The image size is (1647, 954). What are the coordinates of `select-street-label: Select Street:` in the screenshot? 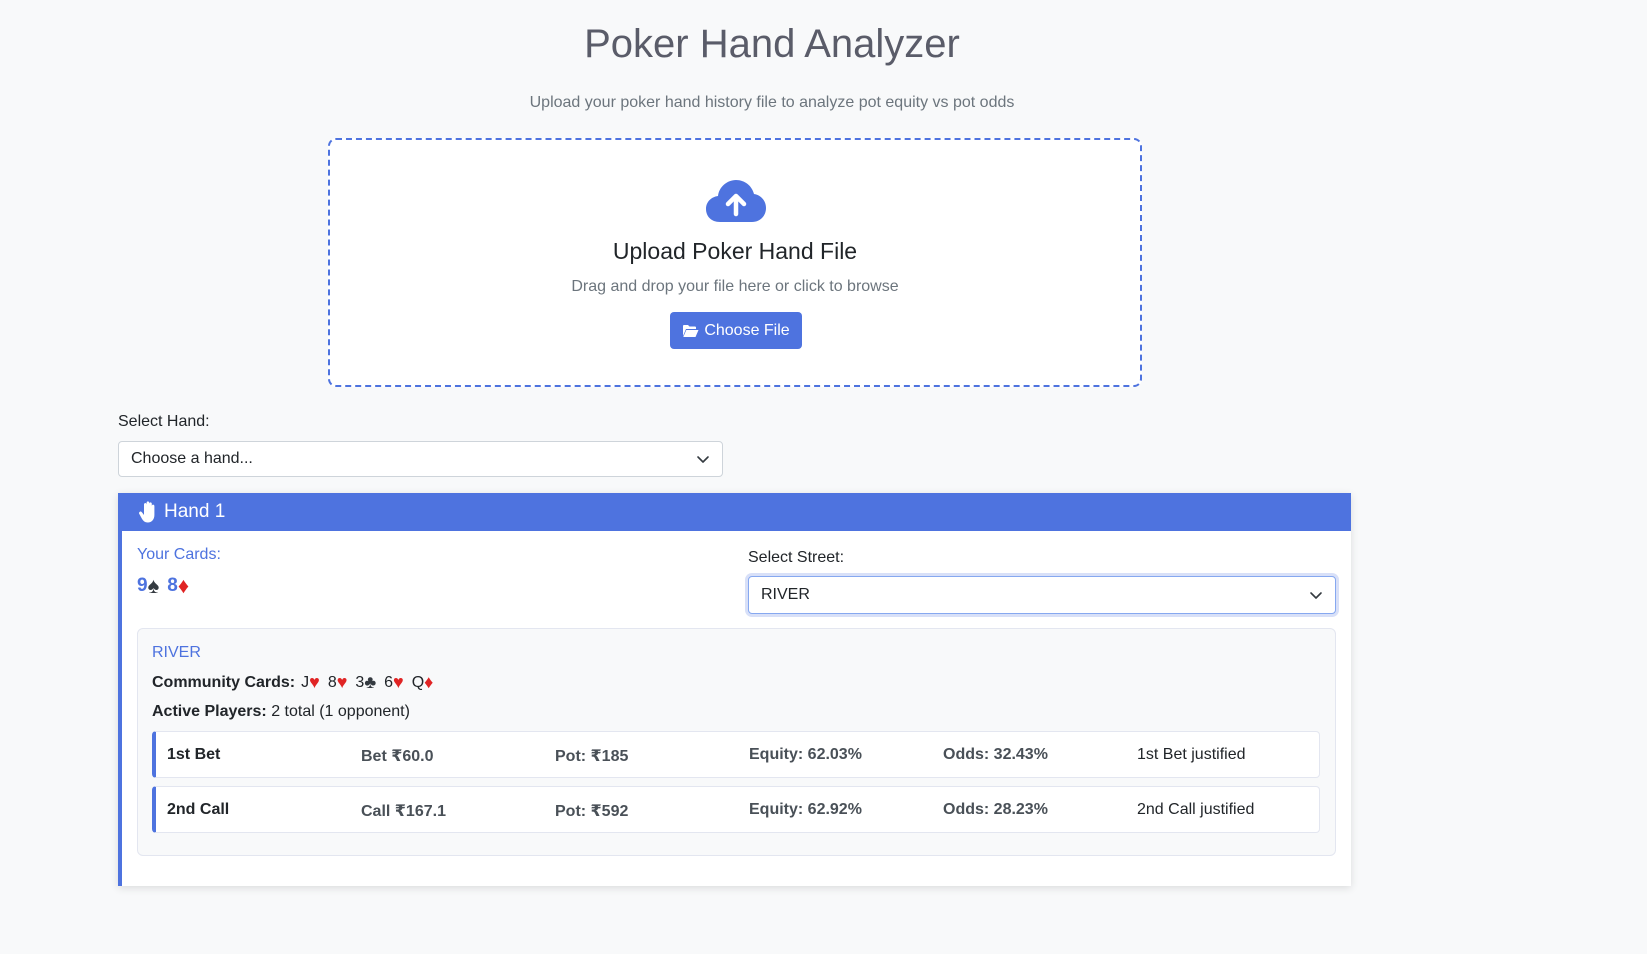 It's located at (796, 557).